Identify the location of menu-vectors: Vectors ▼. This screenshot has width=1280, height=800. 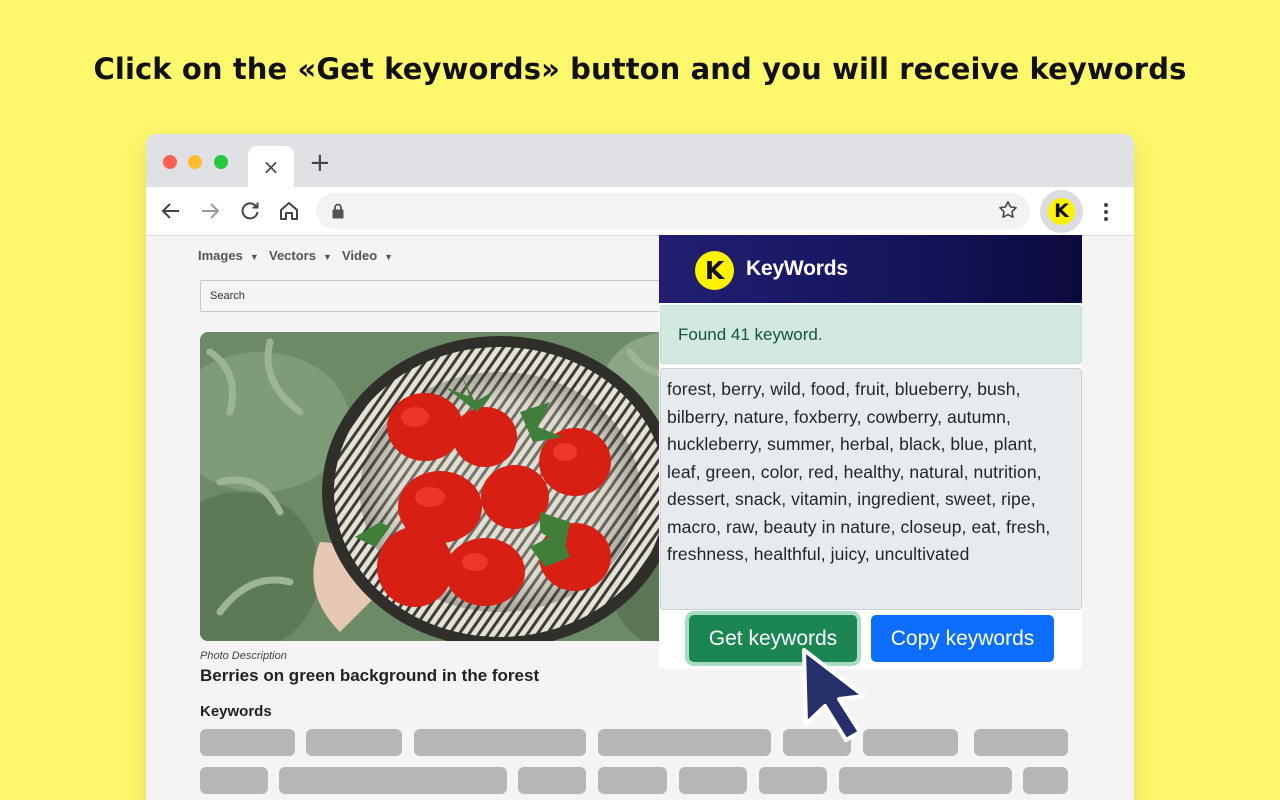
(300, 255).